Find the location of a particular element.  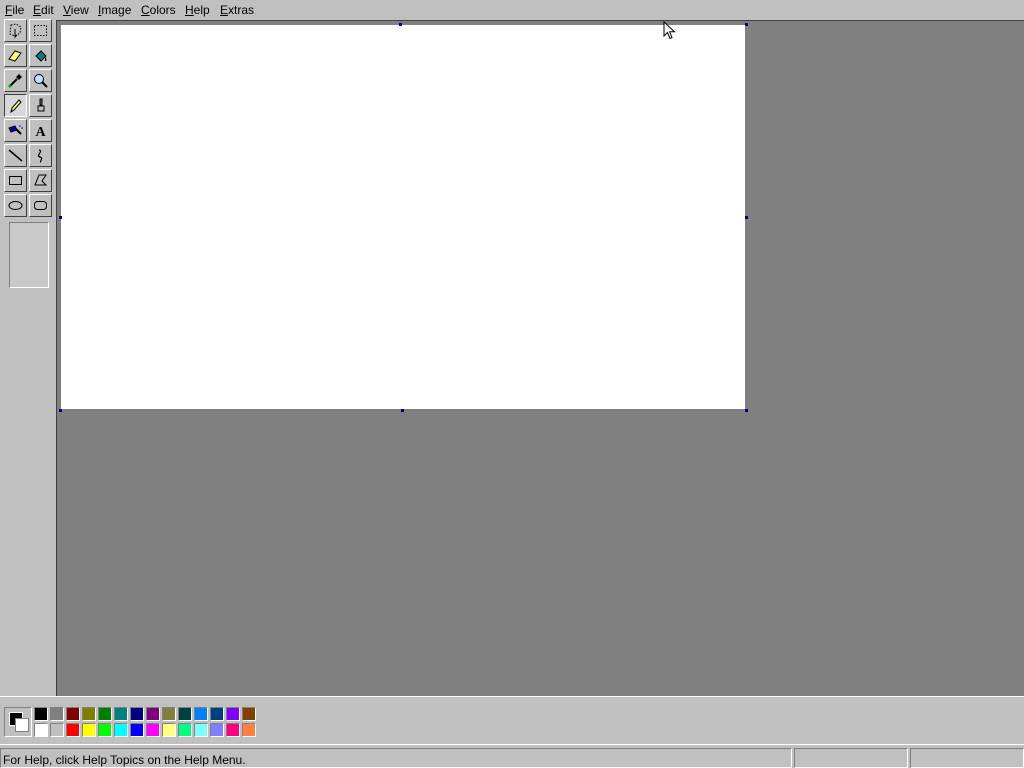

pencil-icon is located at coordinates (16, 106).